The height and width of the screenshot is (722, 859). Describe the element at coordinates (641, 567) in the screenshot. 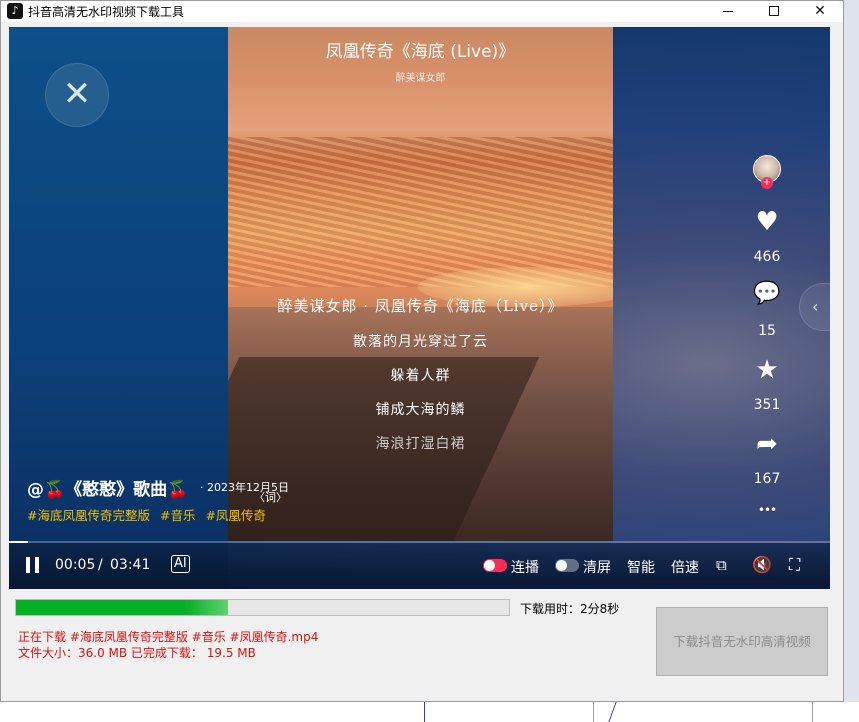

I see `smart-quality-button: 智能` at that location.